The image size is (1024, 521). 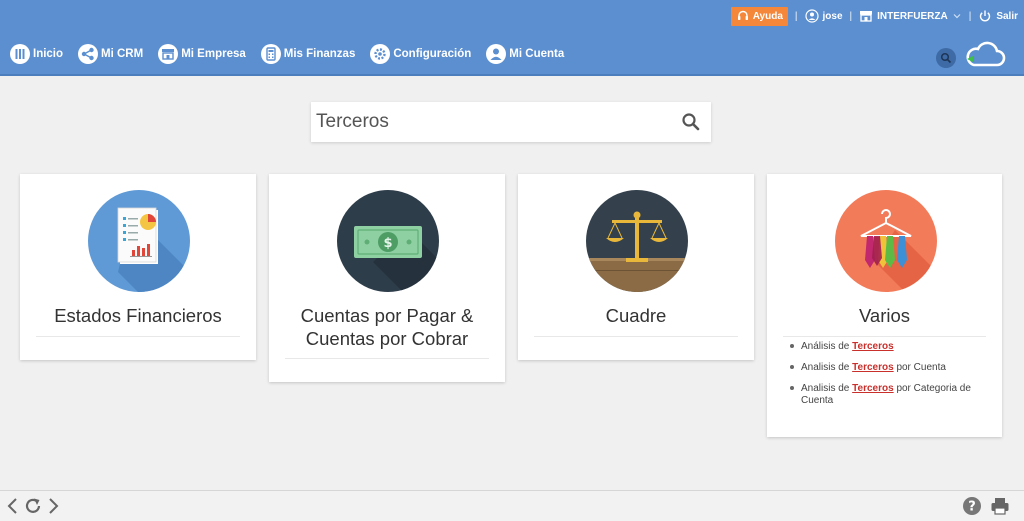 I want to click on main-search-bar, so click(x=511, y=122).